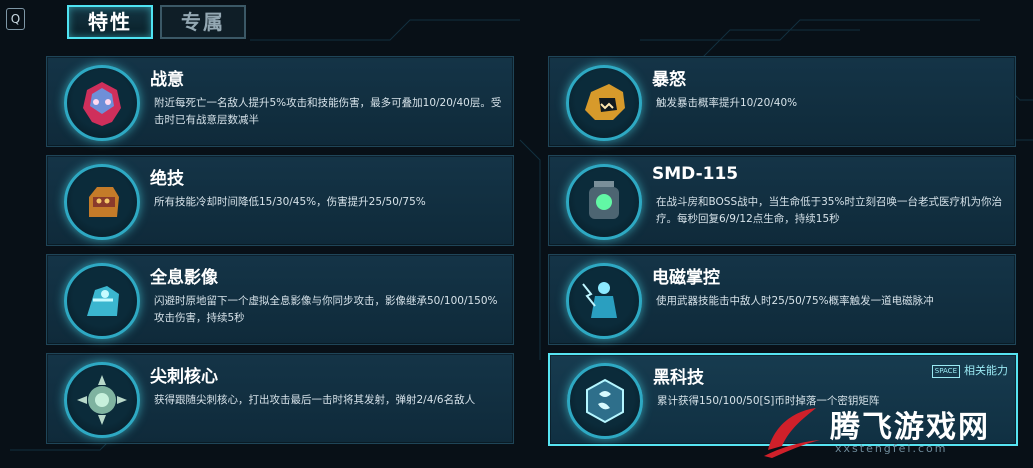  Describe the element at coordinates (727, 103) in the screenshot. I see `trait-description: 触发暴击概率提升10/20/40%` at that location.